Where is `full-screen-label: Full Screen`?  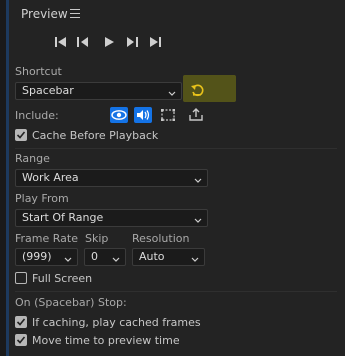
full-screen-label: Full Screen is located at coordinates (62, 278).